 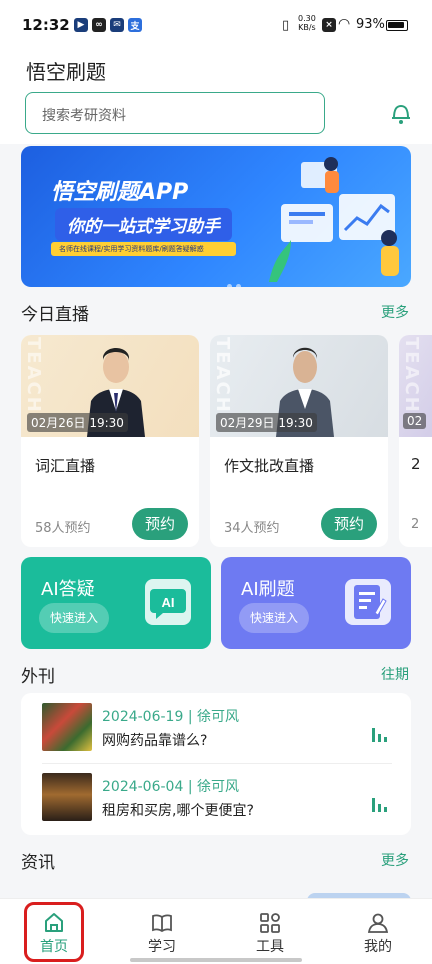 I want to click on wifi-icon: ◠, so click(x=344, y=24).